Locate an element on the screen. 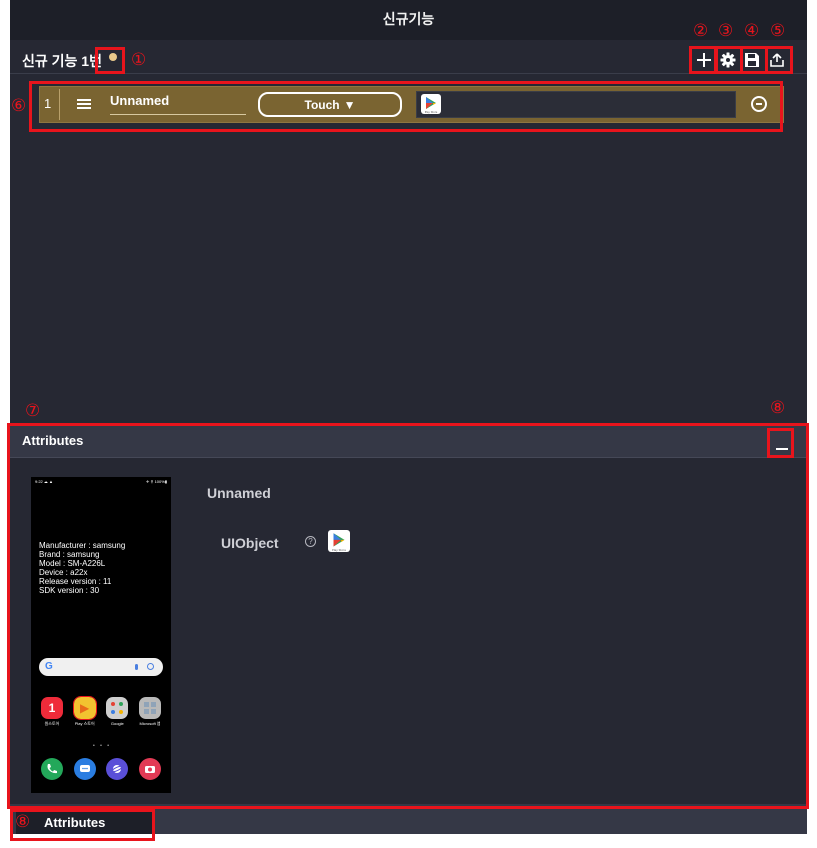  minimize-panel-button is located at coordinates (783, 445).